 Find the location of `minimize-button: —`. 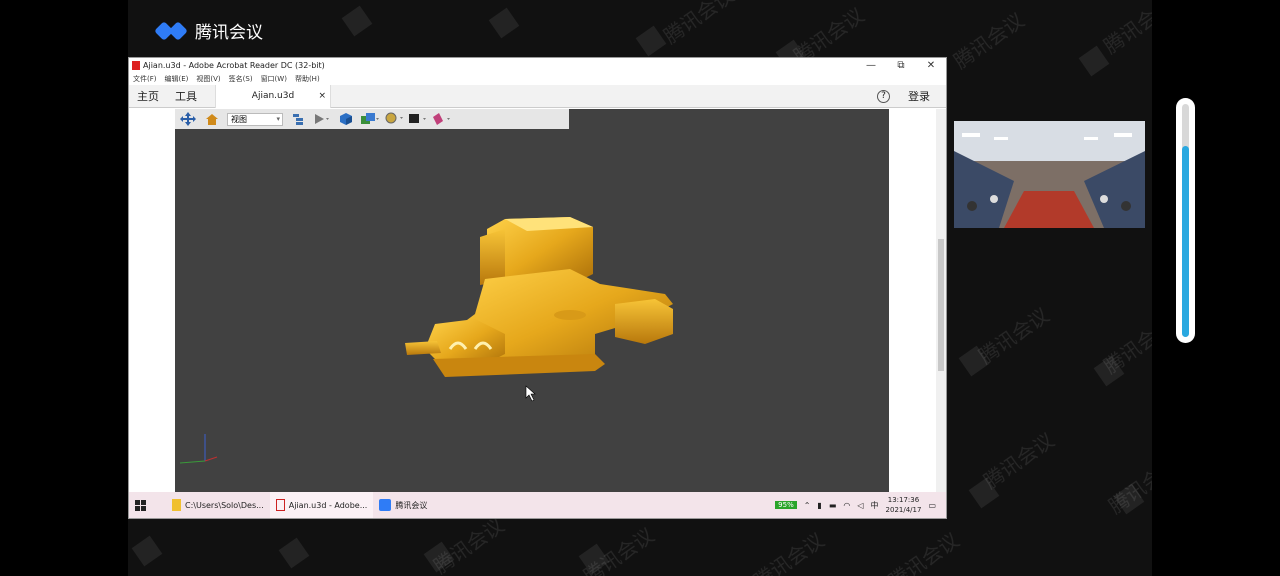

minimize-button: — is located at coordinates (871, 65).